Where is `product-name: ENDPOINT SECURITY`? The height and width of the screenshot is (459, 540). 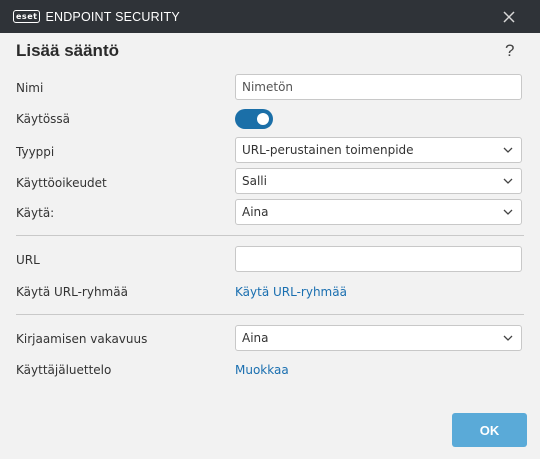 product-name: ENDPOINT SECURITY is located at coordinates (112, 16).